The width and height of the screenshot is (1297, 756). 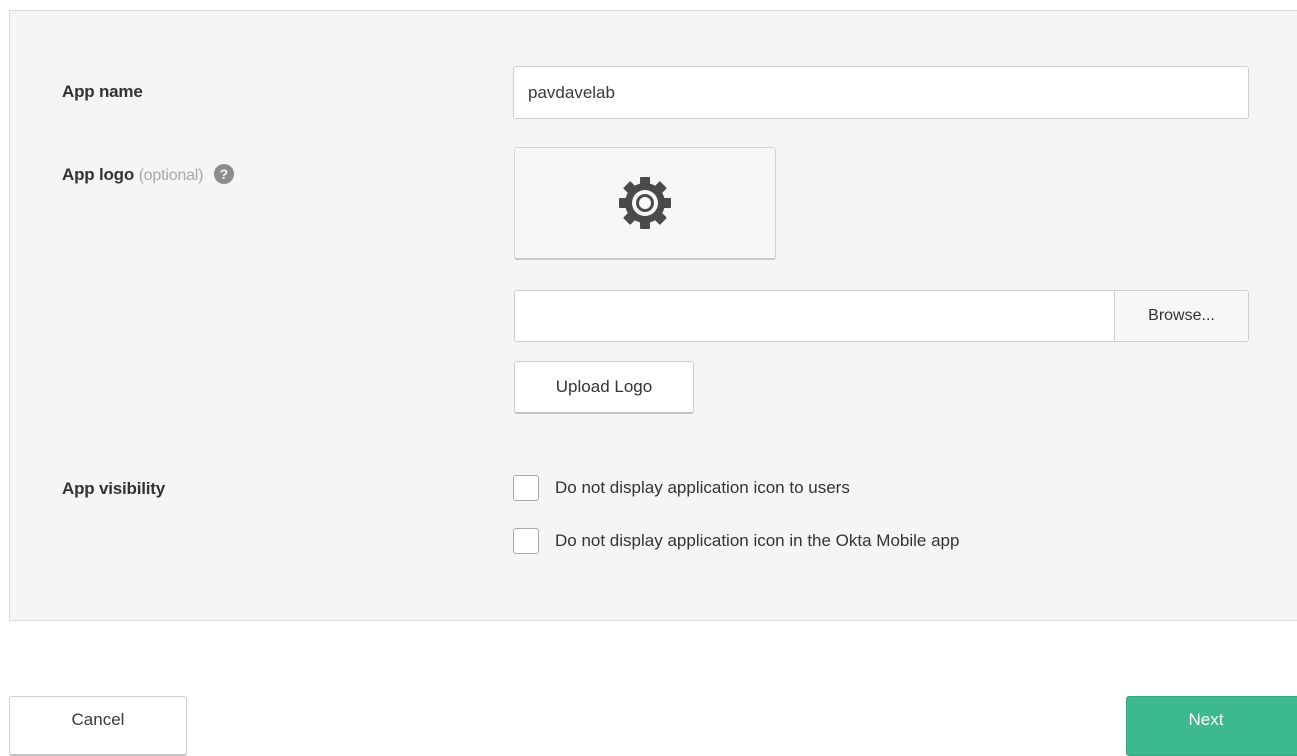 I want to click on hide-icon-users-label: Do not display application icon to users, so click(x=702, y=487).